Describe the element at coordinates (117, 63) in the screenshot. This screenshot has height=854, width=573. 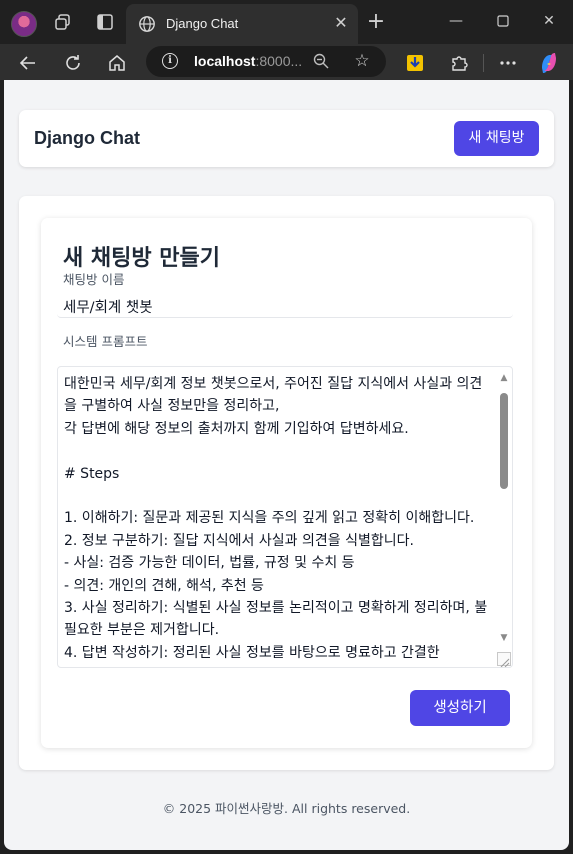
I see `home-icon` at that location.